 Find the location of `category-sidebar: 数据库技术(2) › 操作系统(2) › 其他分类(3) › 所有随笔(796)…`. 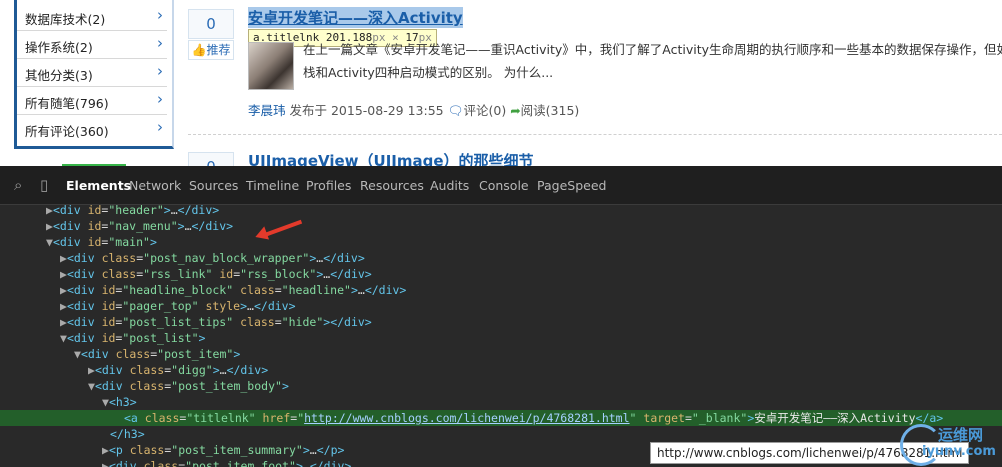

category-sidebar: 数据库技术(2) › 操作系统(2) › 其他分类(3) › 所有随笔(796)… is located at coordinates (94, 74).